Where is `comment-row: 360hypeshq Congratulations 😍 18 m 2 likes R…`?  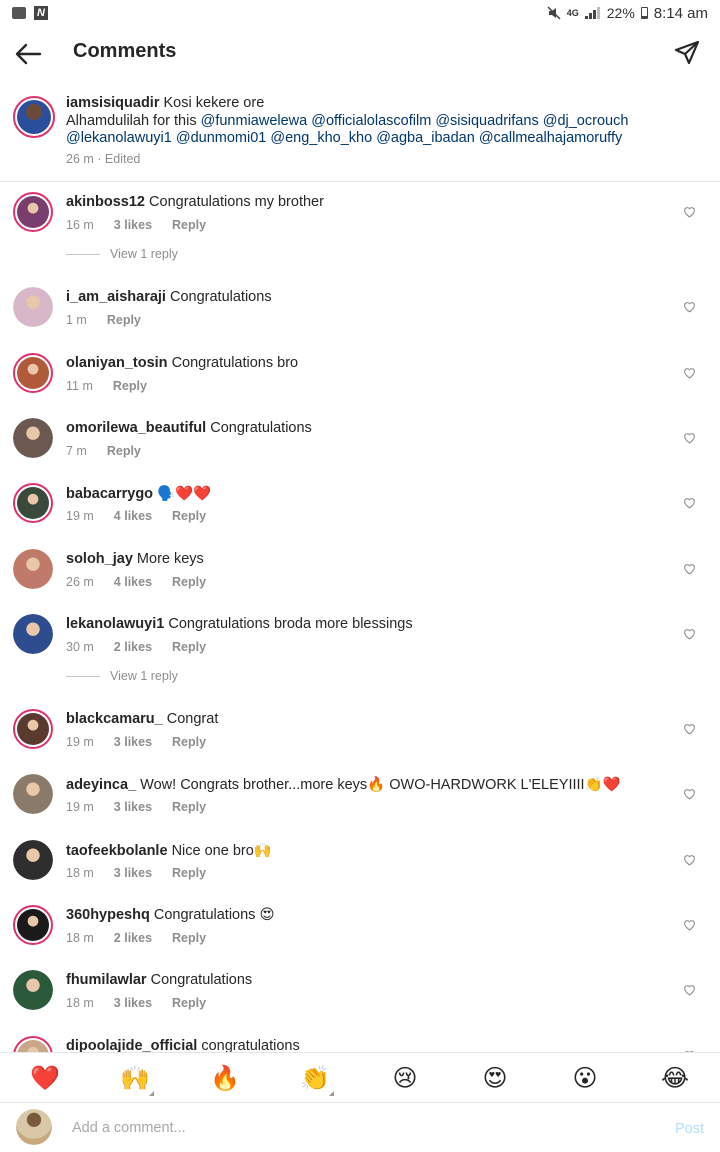
comment-row: 360hypeshq Congratulations 😍 18 m 2 likes R… is located at coordinates (360, 926).